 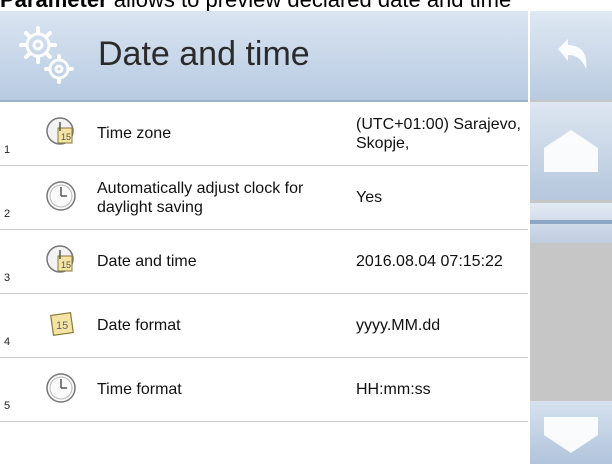 I want to click on back-button, so click(x=571, y=55).